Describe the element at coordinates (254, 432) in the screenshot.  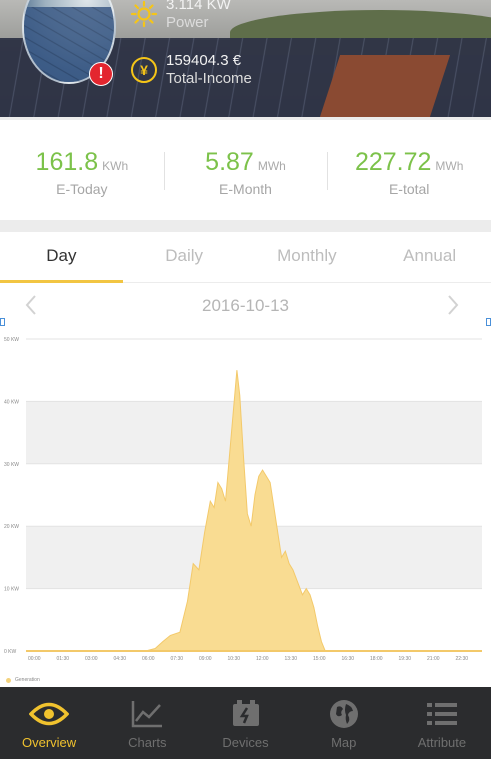
I see `grid-band` at that location.